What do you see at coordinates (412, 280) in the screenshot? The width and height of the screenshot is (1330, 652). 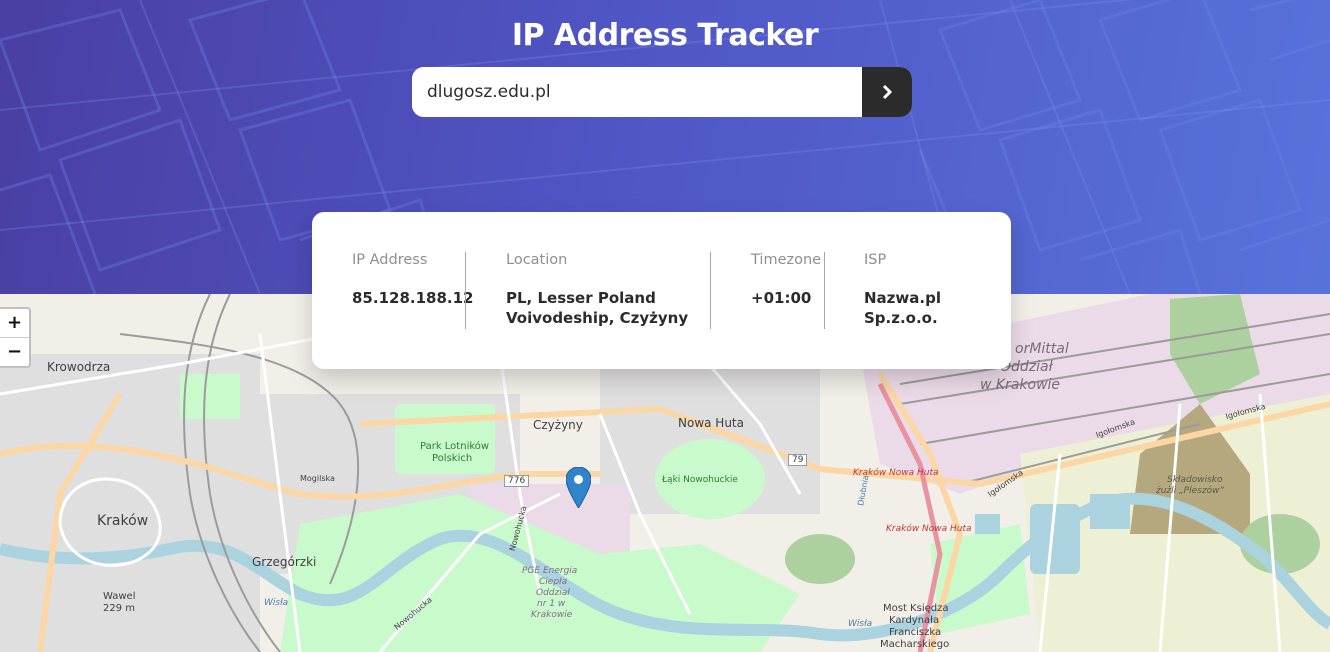 I see `ip-address-section: IP Address 85.128.188.12` at bounding box center [412, 280].